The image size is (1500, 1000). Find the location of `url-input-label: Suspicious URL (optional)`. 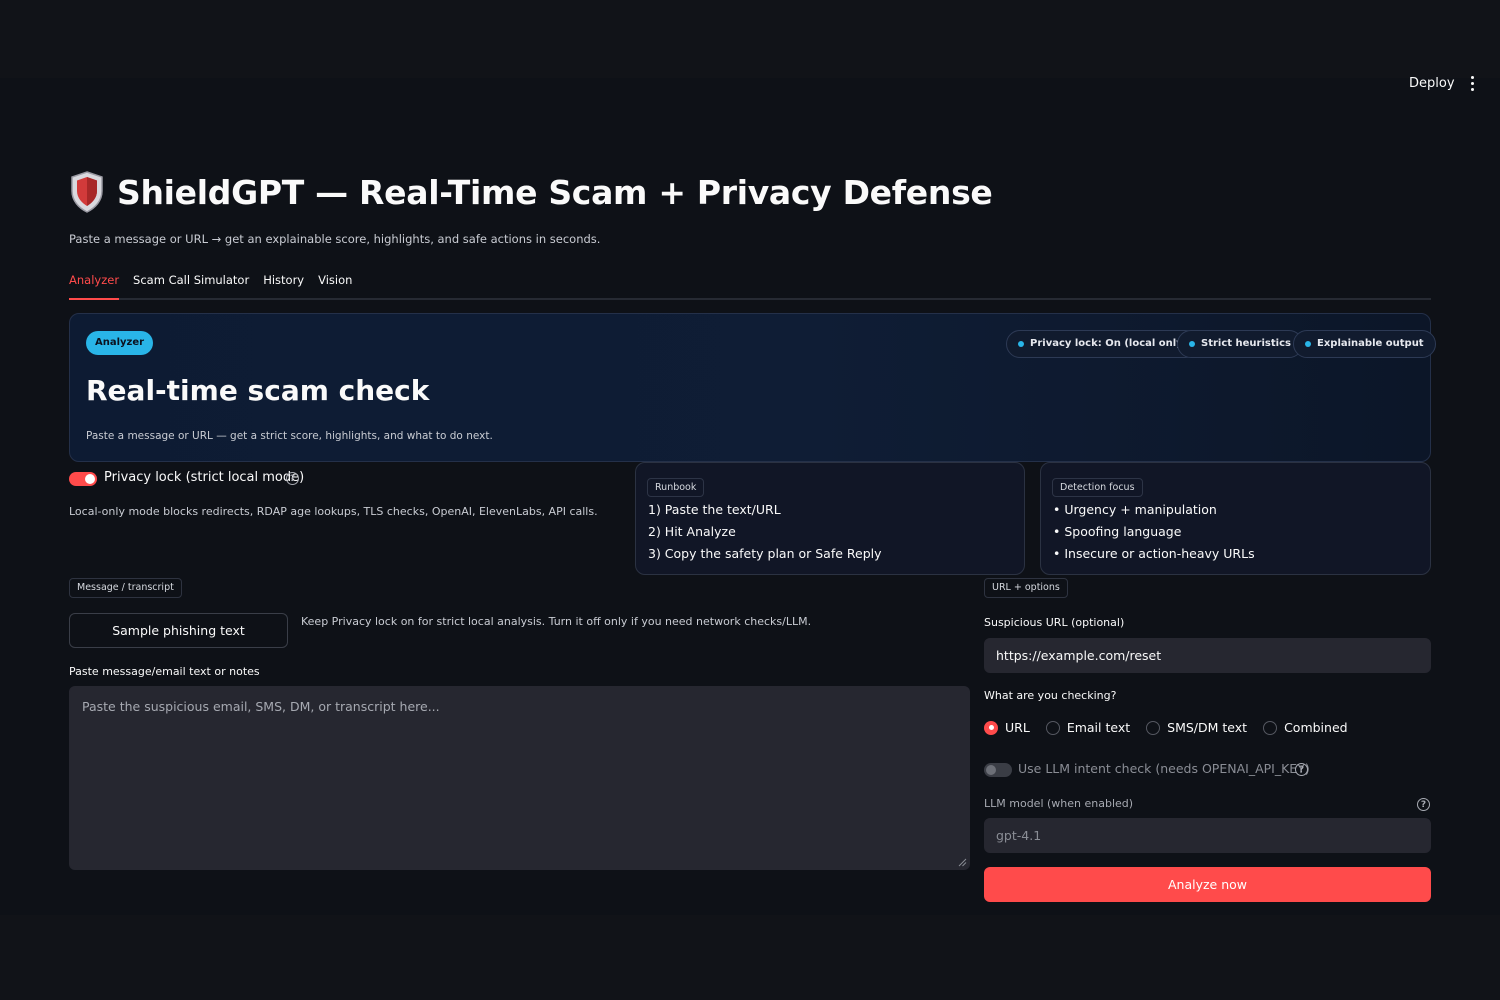

url-input-label: Suspicious URL (optional) is located at coordinates (1054, 622).